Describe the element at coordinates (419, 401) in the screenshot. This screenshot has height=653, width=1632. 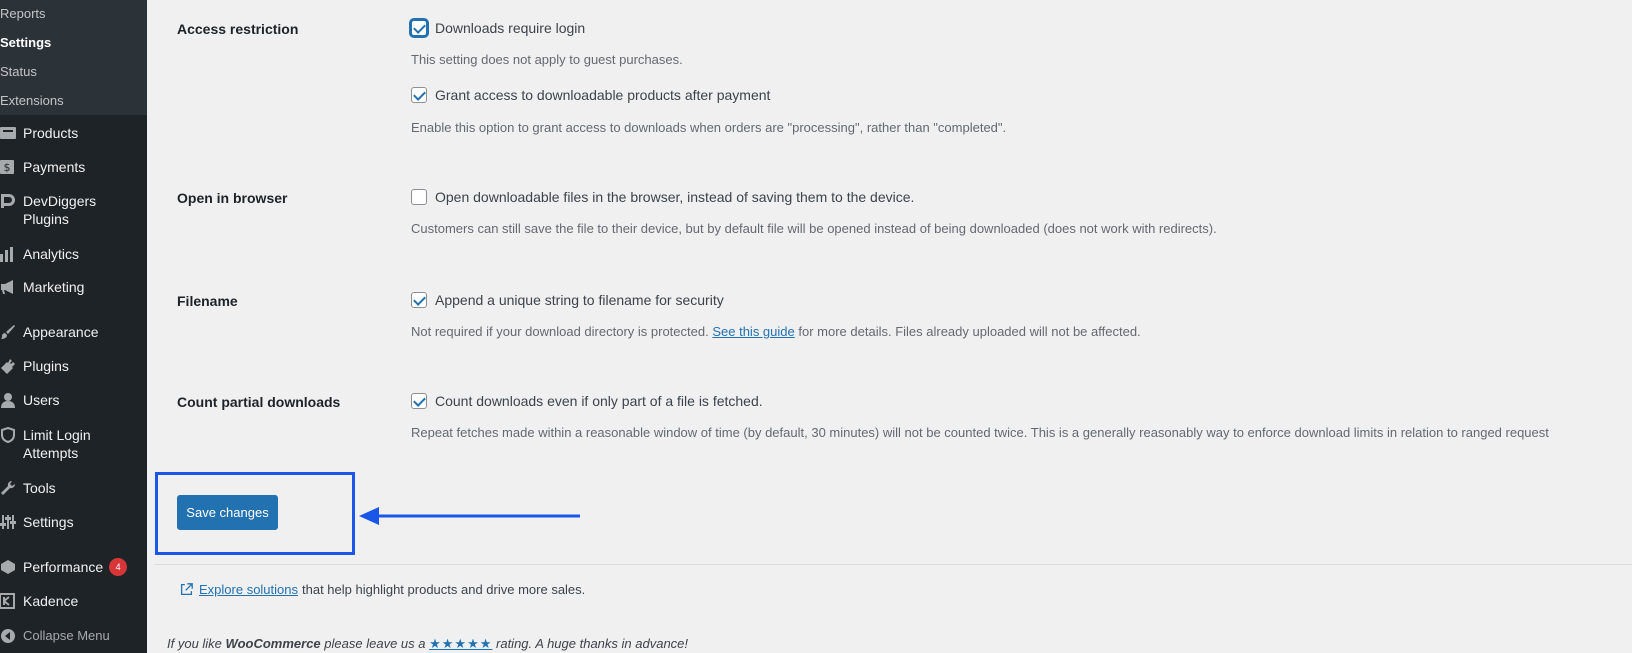
I see `count-partial-checkbox` at that location.